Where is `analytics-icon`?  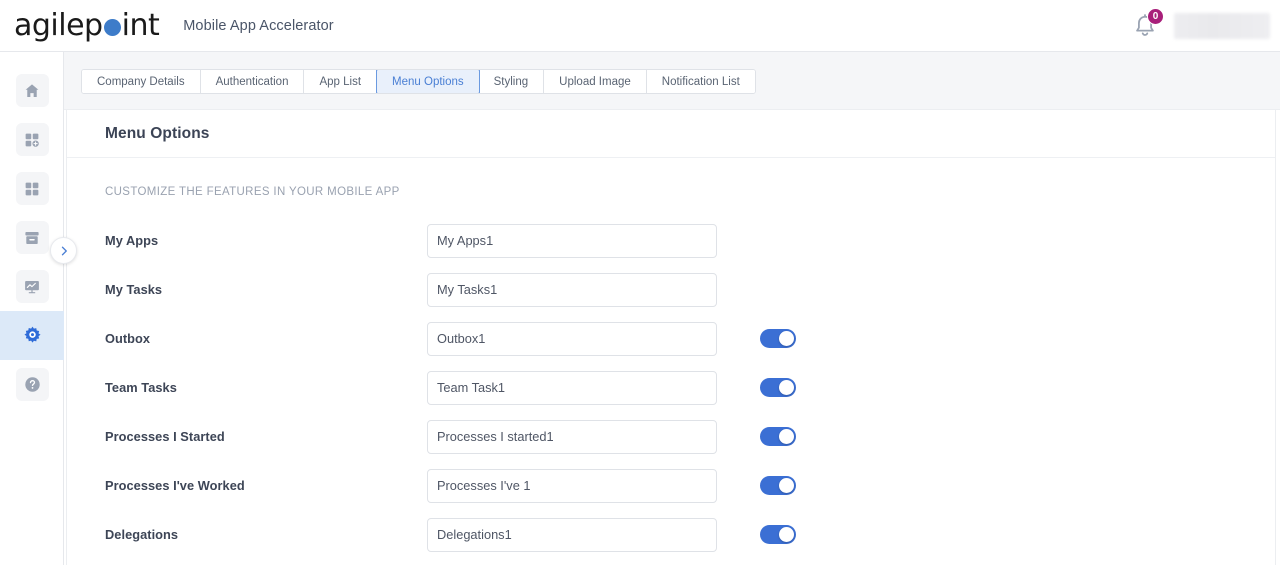
analytics-icon is located at coordinates (32, 286).